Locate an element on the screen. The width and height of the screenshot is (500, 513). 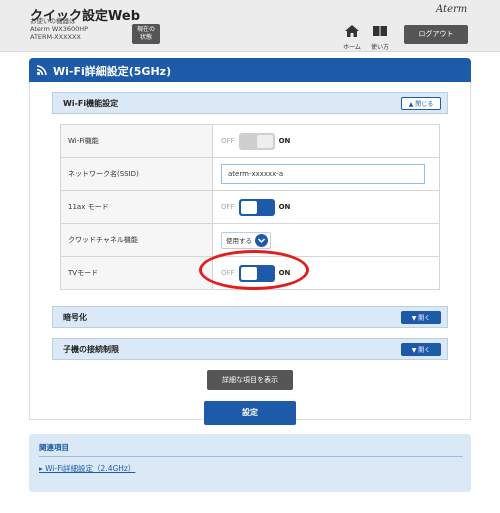
book-icon is located at coordinates (380, 31).